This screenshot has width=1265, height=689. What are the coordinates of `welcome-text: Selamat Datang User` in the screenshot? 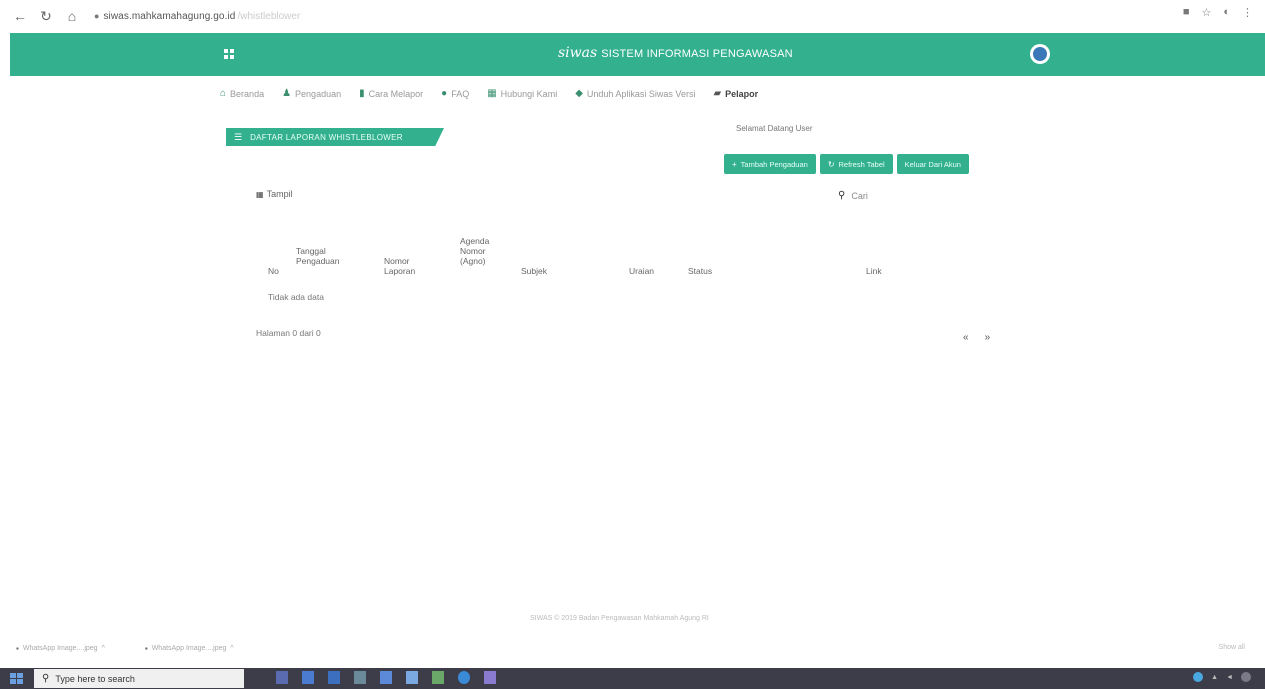 It's located at (774, 128).